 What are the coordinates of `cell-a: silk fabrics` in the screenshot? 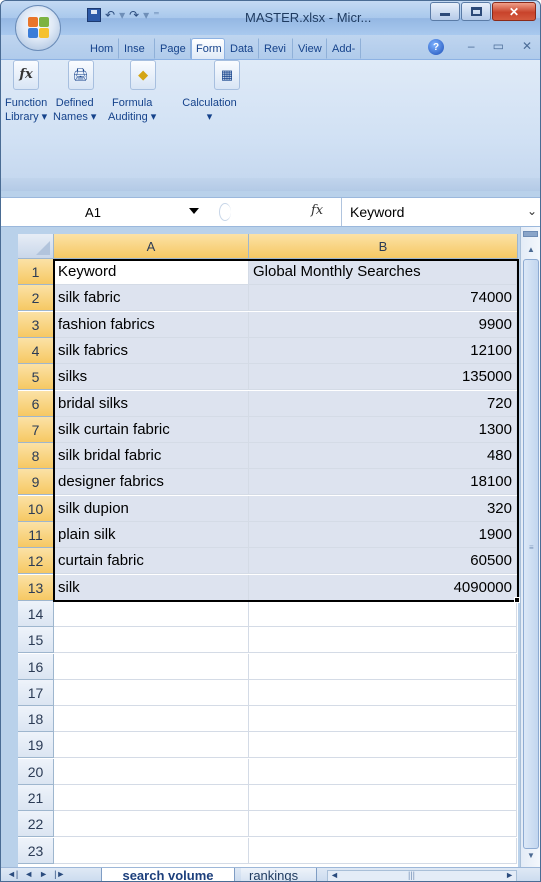 It's located at (151, 351).